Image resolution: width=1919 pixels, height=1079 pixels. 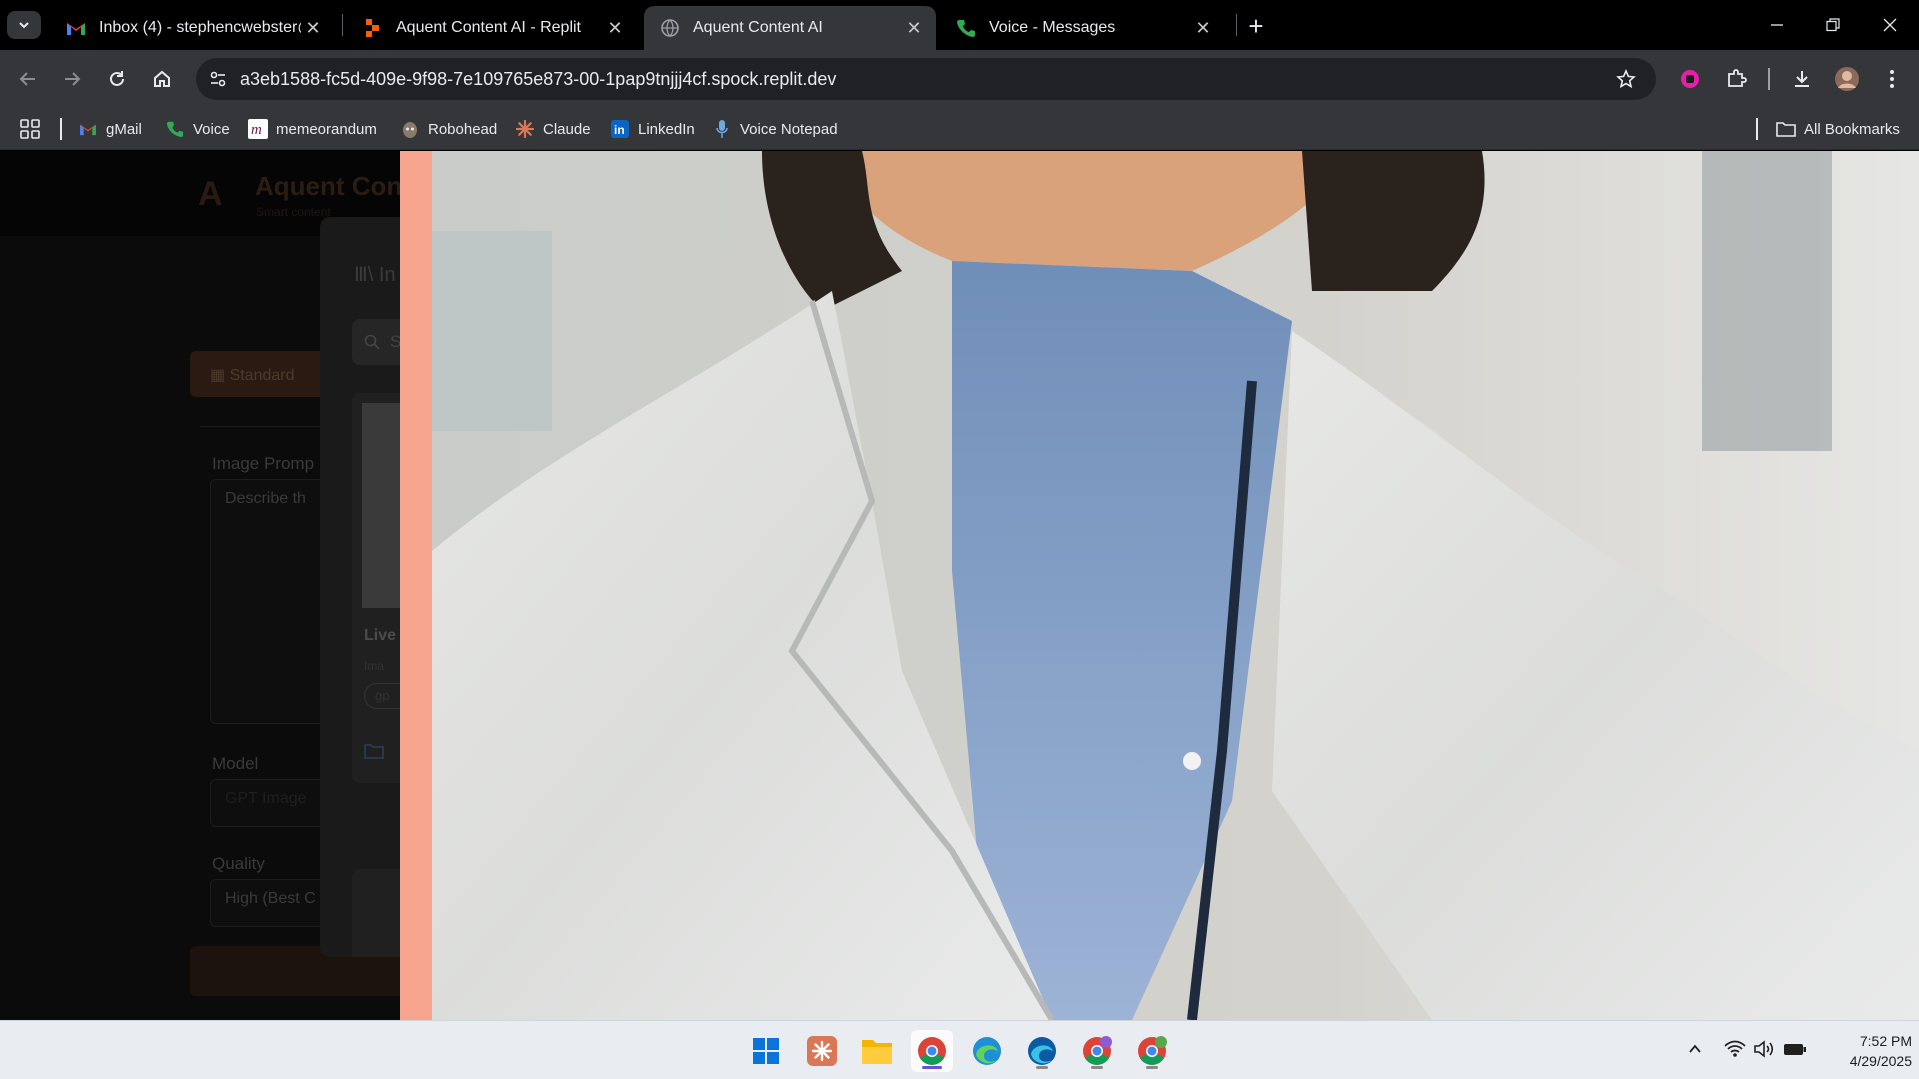 I want to click on apps-grid-button, so click(x=30, y=129).